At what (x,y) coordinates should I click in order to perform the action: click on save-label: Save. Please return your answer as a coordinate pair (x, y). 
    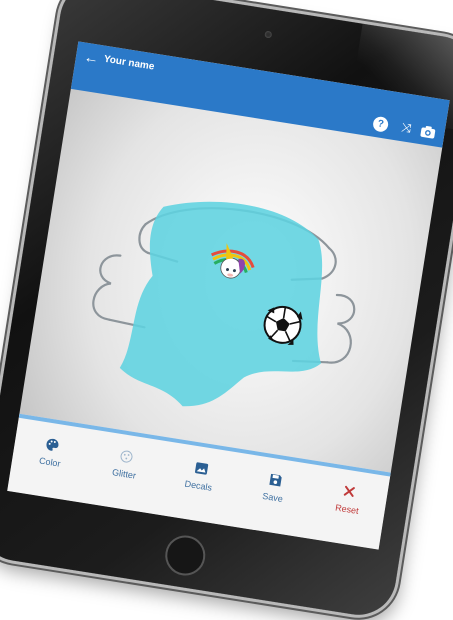
    Looking at the image, I should click on (272, 497).